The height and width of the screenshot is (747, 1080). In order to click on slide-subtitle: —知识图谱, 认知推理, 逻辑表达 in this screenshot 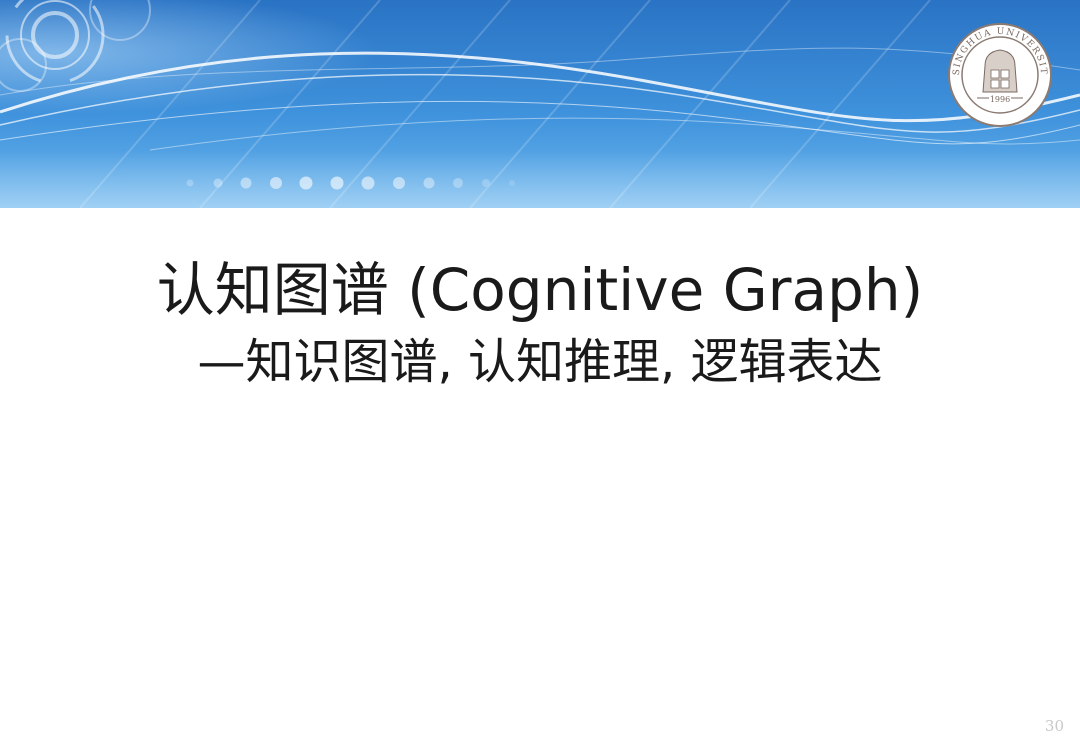, I will do `click(540, 362)`.